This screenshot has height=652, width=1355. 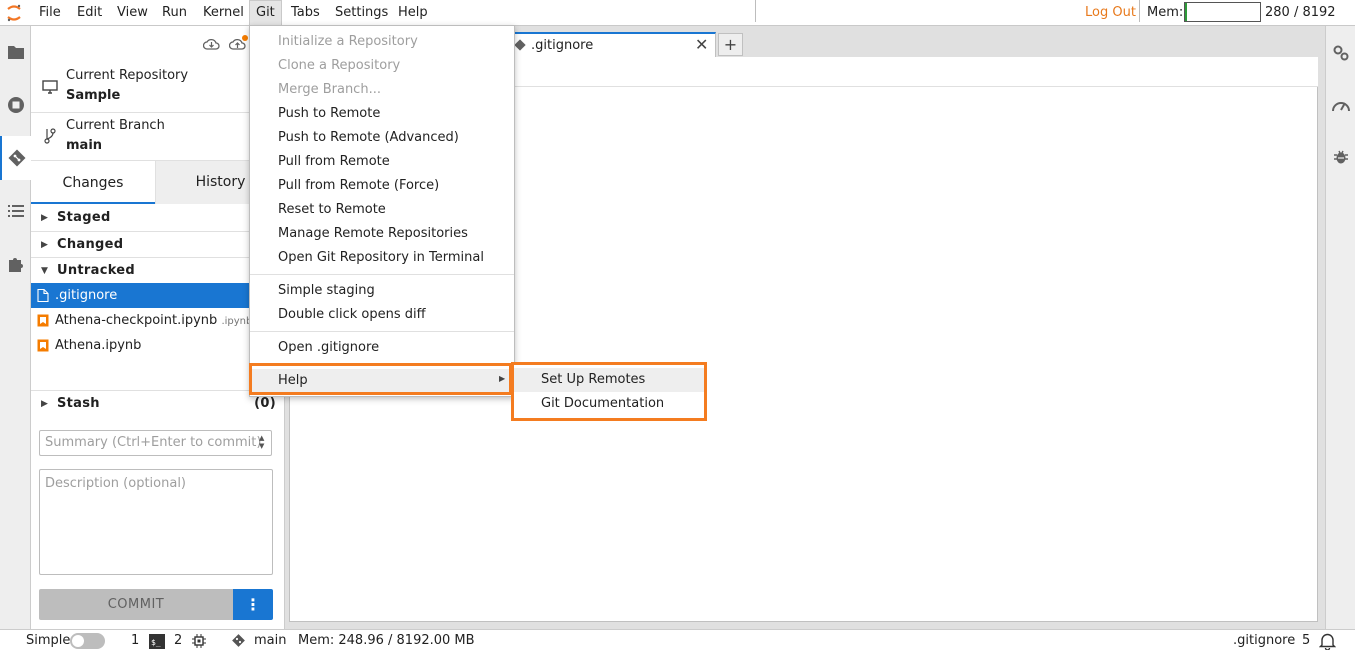 I want to click on section-stash: ▶ Stash (0), so click(x=158, y=403).